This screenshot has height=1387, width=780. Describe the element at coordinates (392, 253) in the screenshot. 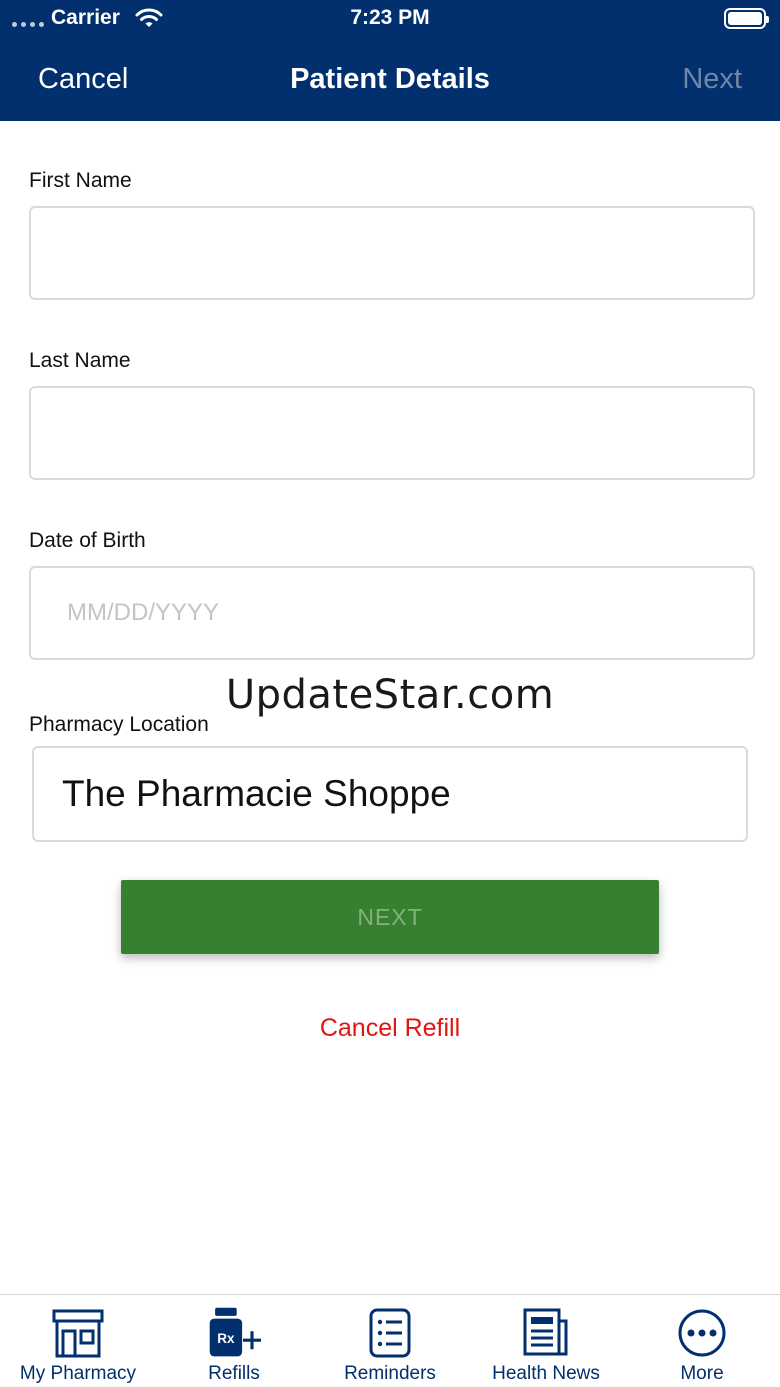

I see `first-name-input` at that location.